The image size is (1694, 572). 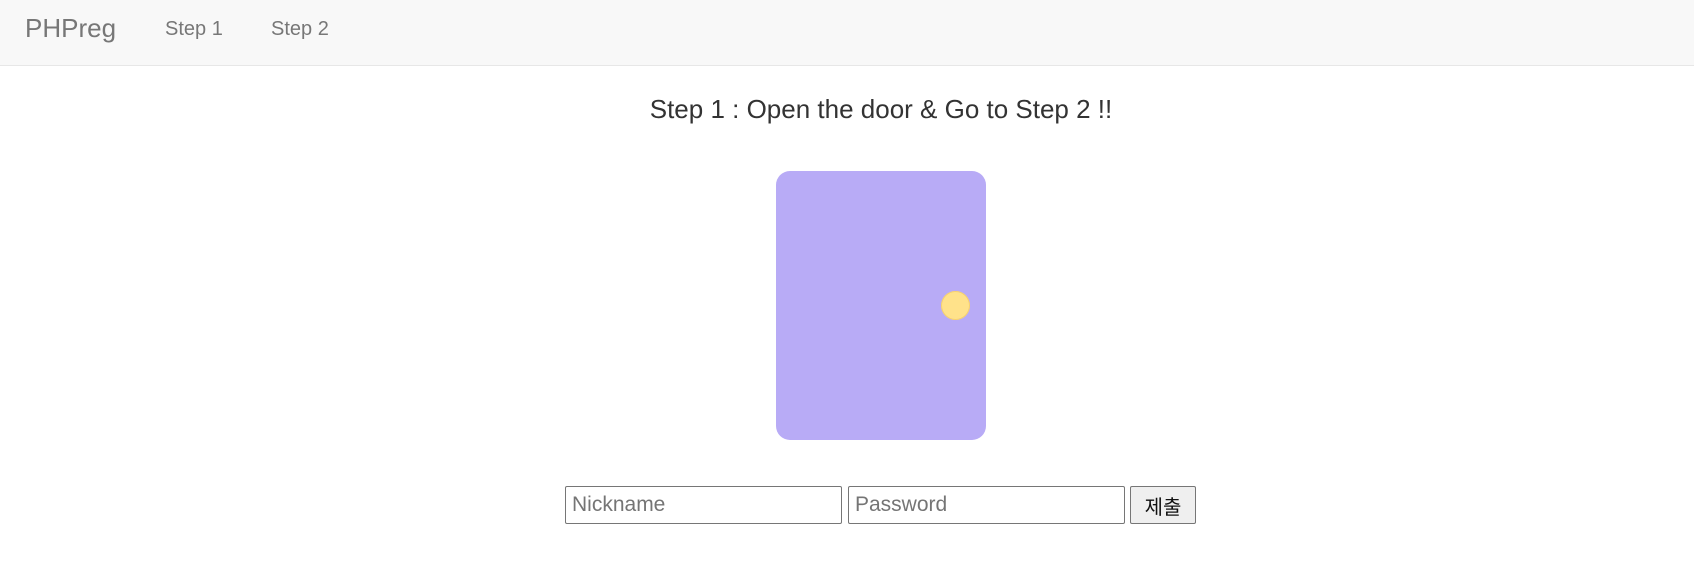 I want to click on door-knob, so click(x=955, y=305).